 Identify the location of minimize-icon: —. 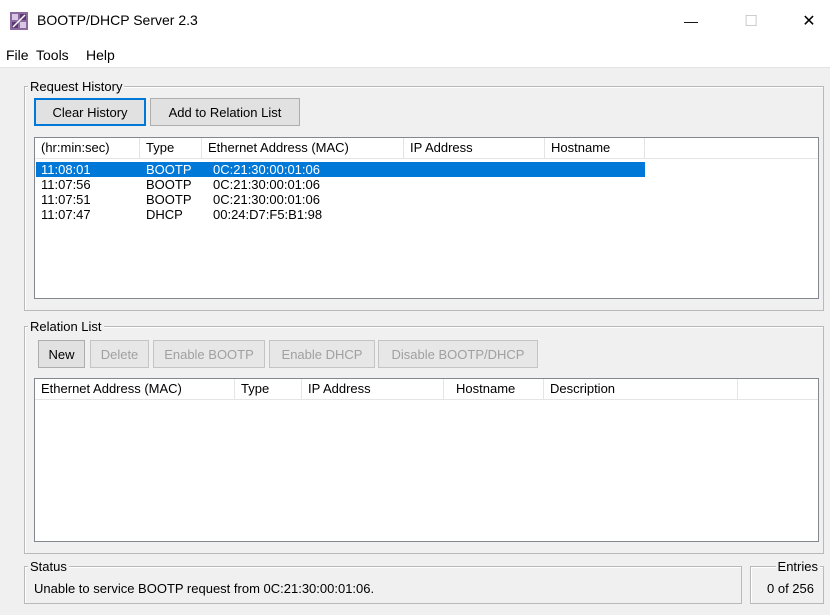
(691, 21).